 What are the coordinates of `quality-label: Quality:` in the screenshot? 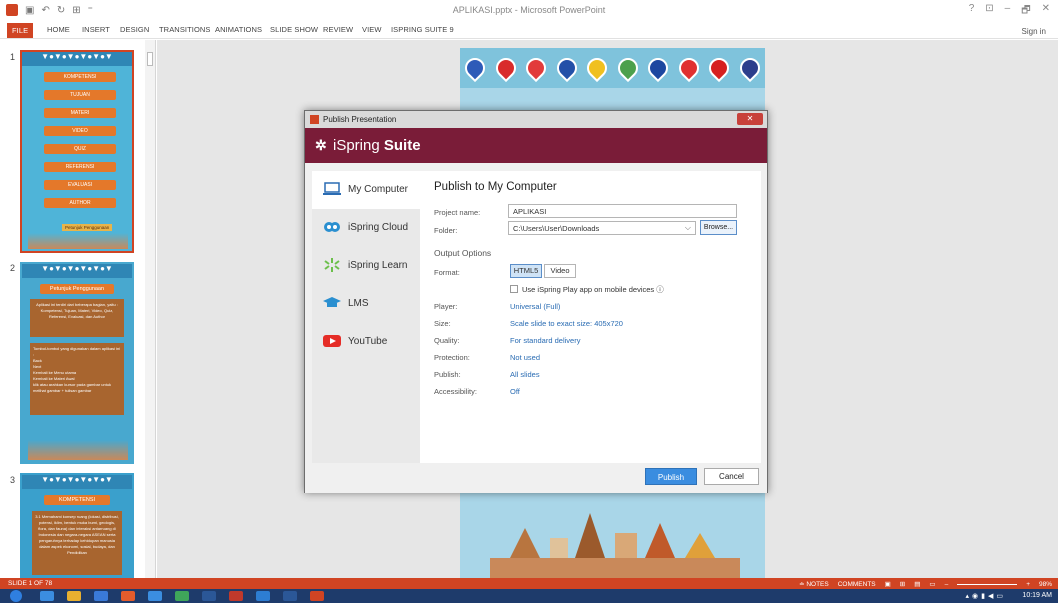 It's located at (447, 340).